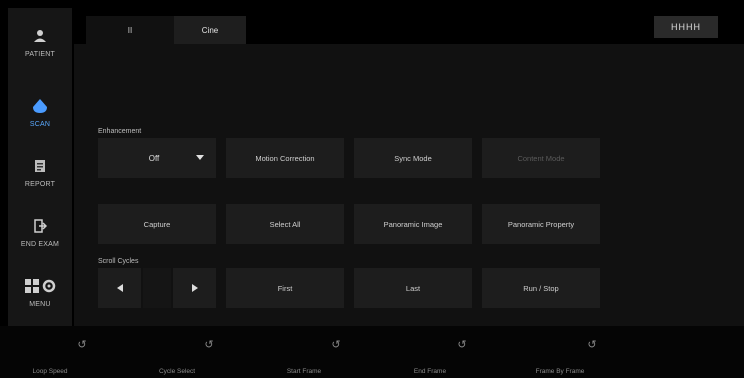 The height and width of the screenshot is (378, 744). I want to click on enhancement-value: Off, so click(154, 158).